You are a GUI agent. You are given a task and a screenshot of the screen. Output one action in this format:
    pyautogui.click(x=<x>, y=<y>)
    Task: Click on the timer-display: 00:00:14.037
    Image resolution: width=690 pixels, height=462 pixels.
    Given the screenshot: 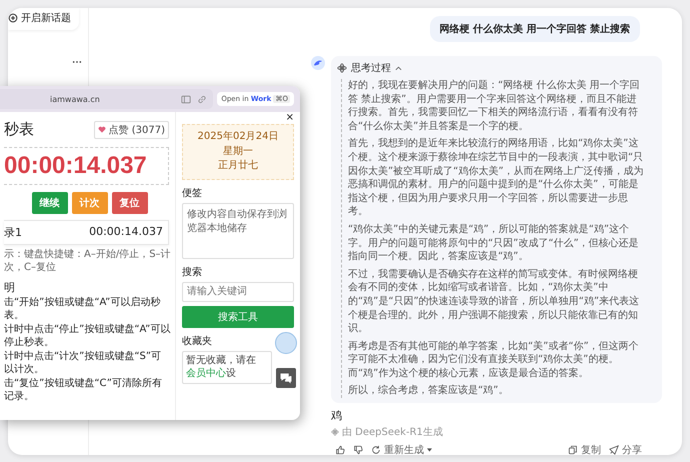 What is the action you would take?
    pyautogui.click(x=86, y=166)
    